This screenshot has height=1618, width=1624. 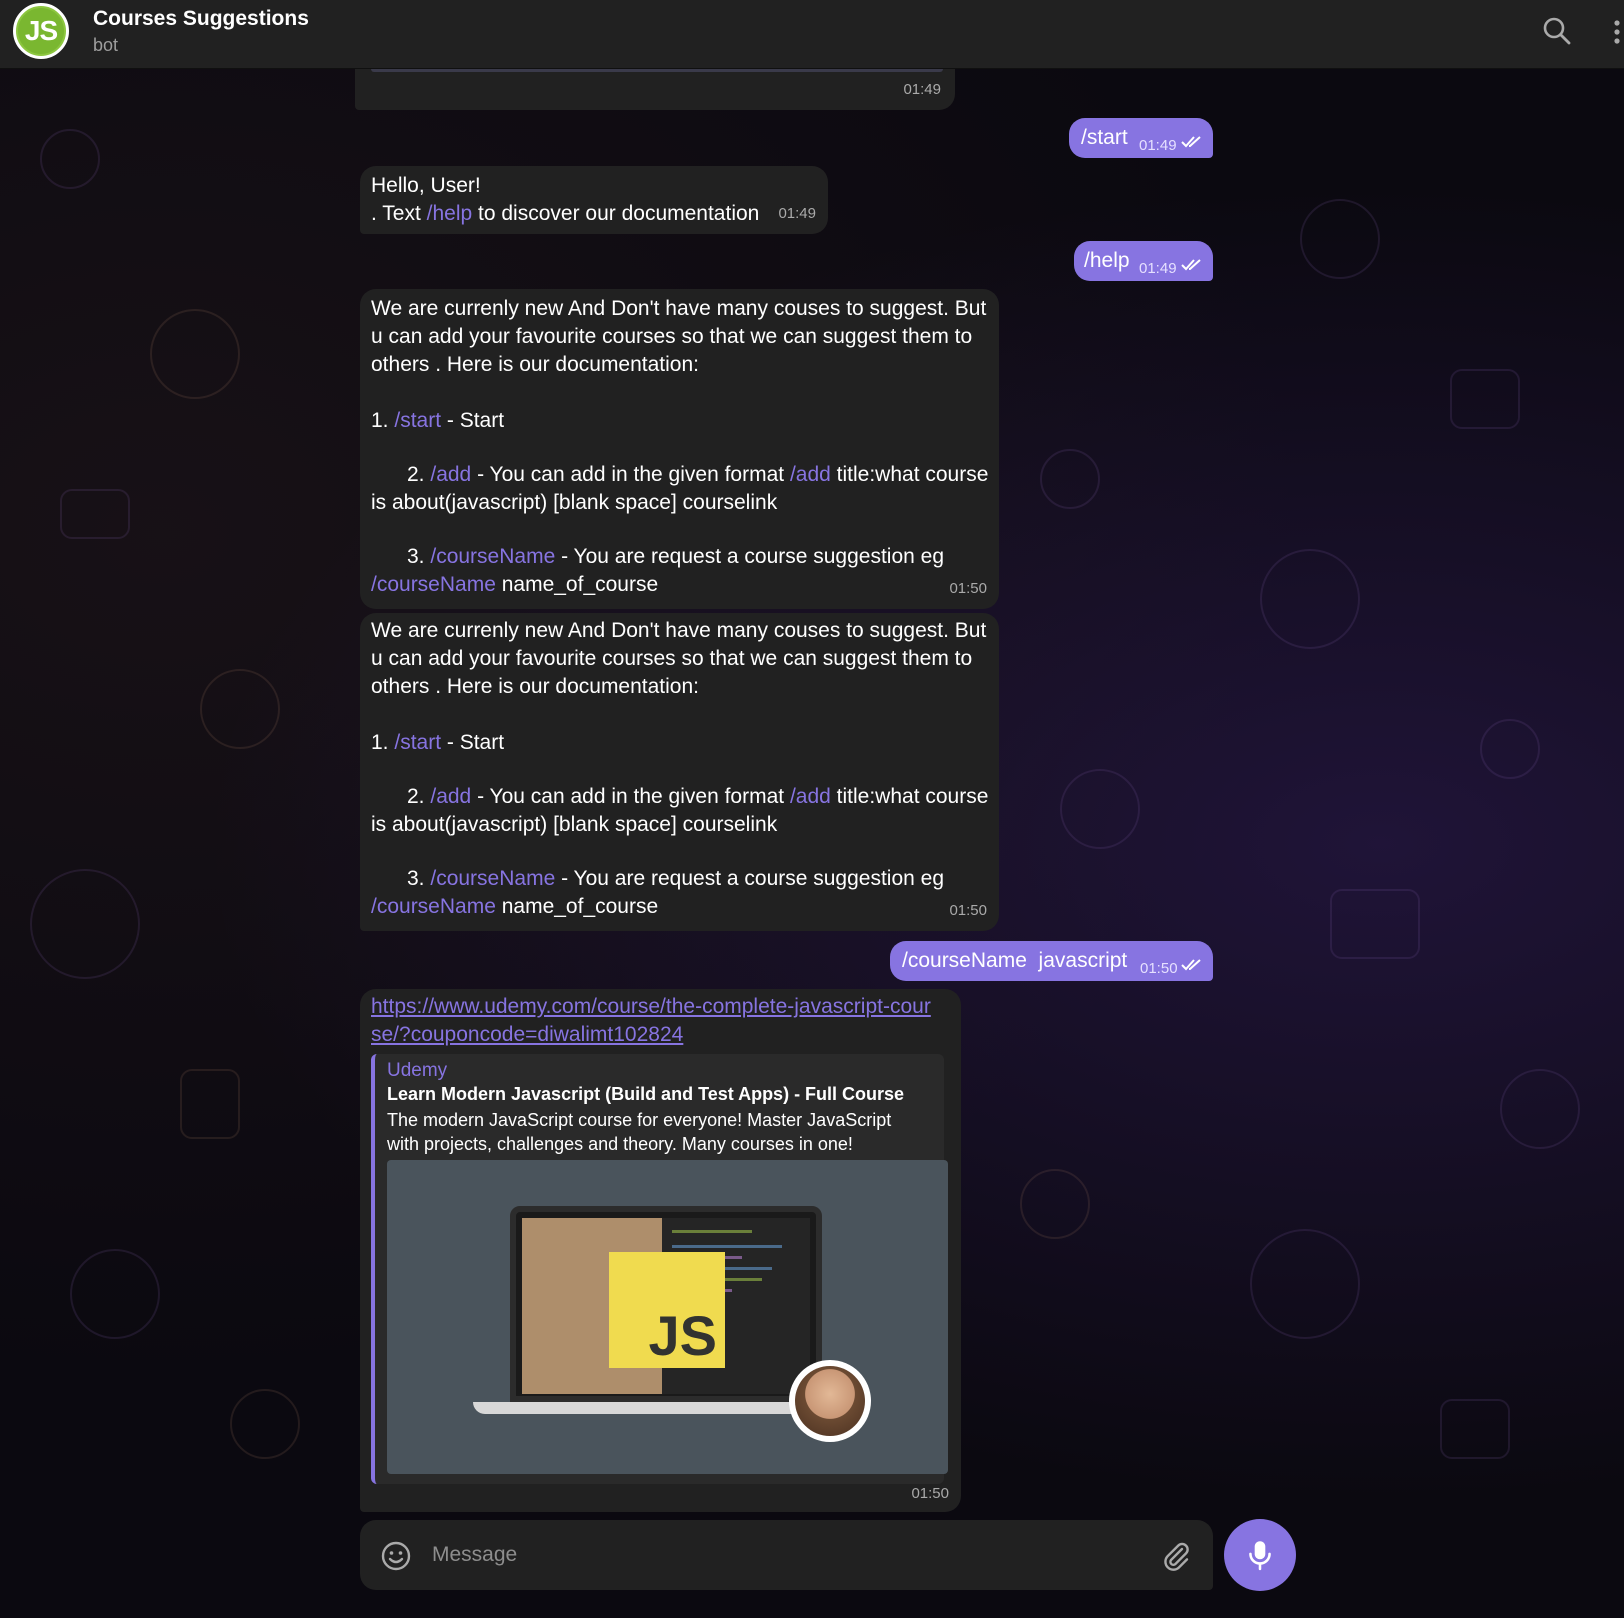 I want to click on message-outgoing-start: /start 01:49, so click(x=1141, y=138).